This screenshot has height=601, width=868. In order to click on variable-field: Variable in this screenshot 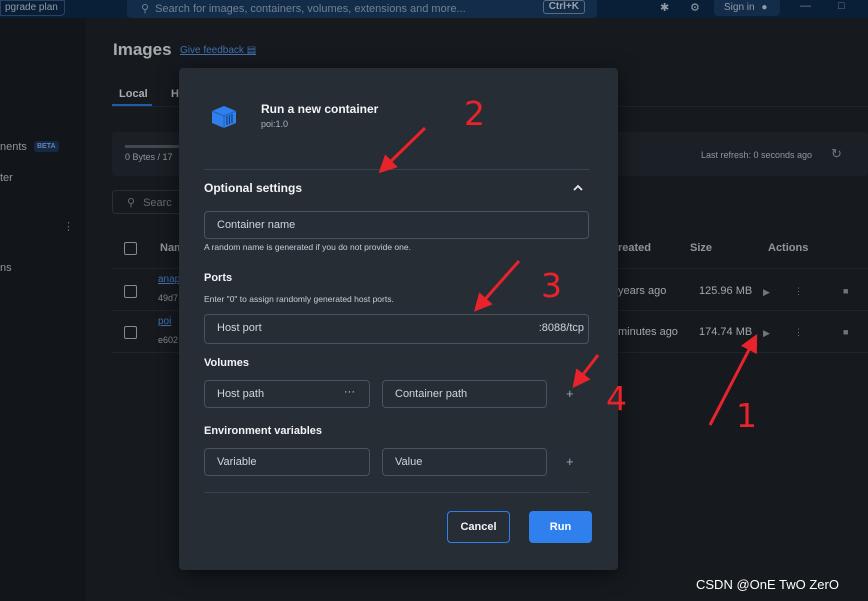, I will do `click(287, 462)`.